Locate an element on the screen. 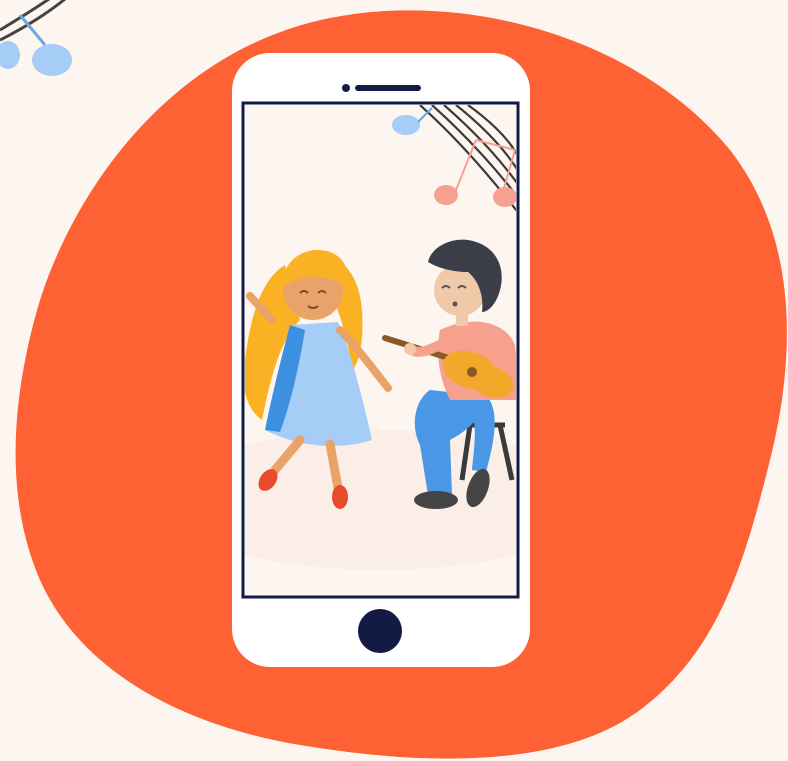  home-button-icon is located at coordinates (380, 631).